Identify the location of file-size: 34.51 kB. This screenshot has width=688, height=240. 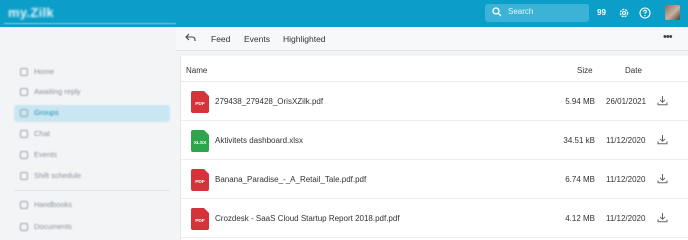
(579, 140).